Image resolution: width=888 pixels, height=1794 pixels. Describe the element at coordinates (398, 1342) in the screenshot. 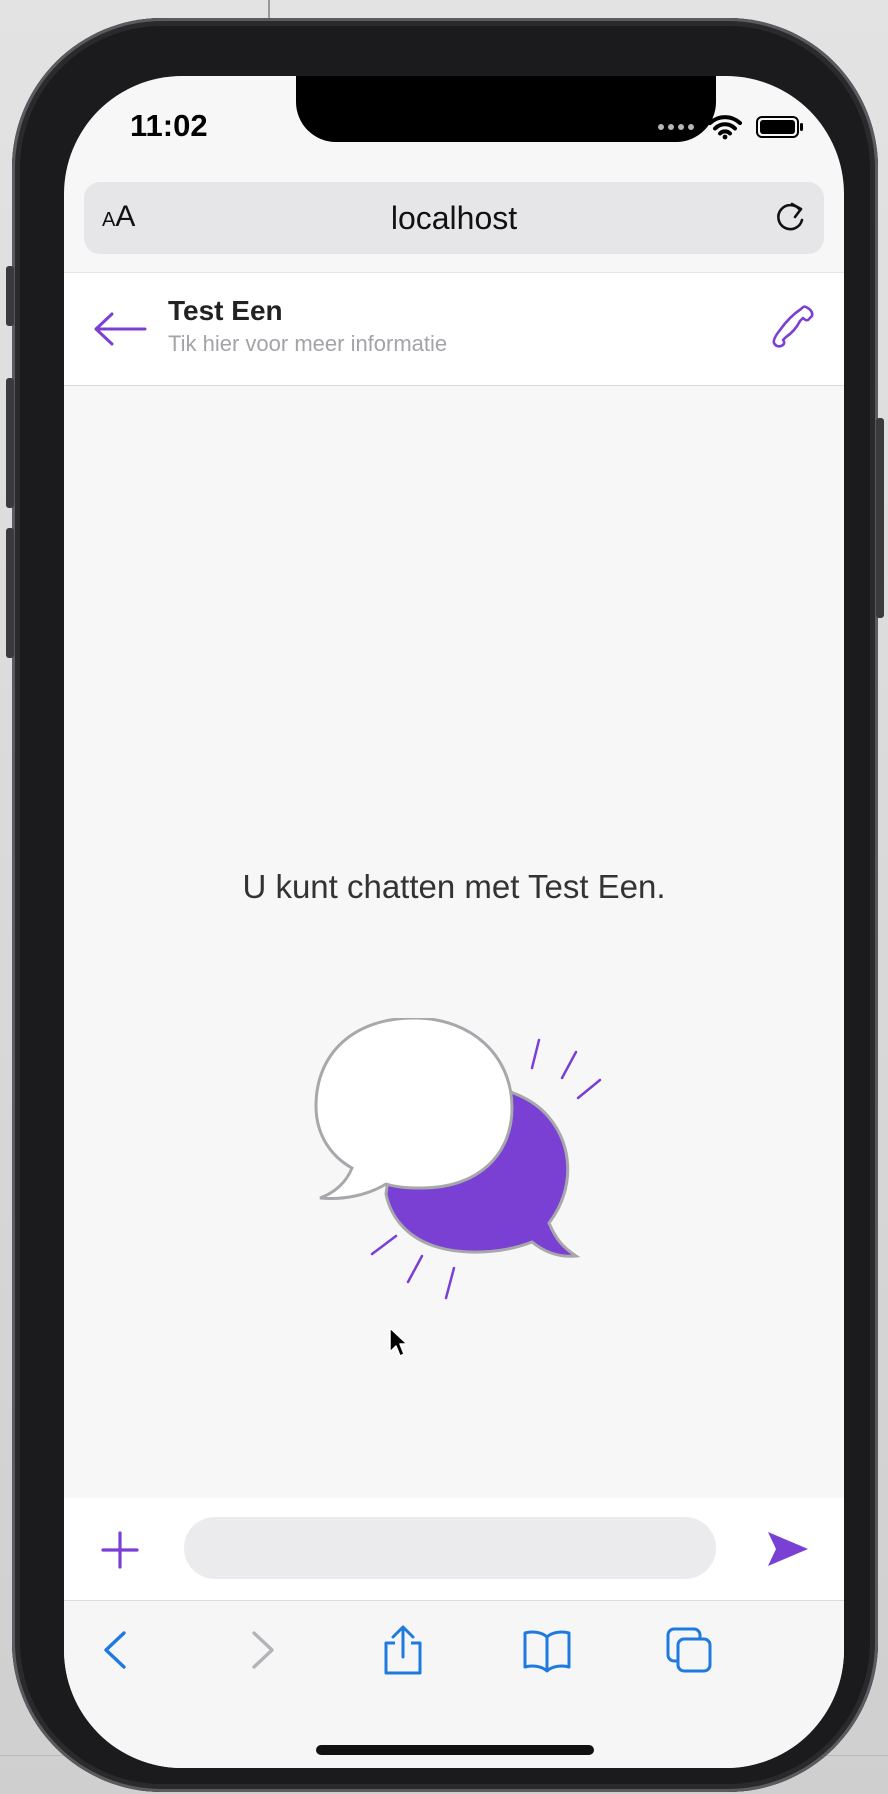

I see `mouse-cursor-icon` at that location.